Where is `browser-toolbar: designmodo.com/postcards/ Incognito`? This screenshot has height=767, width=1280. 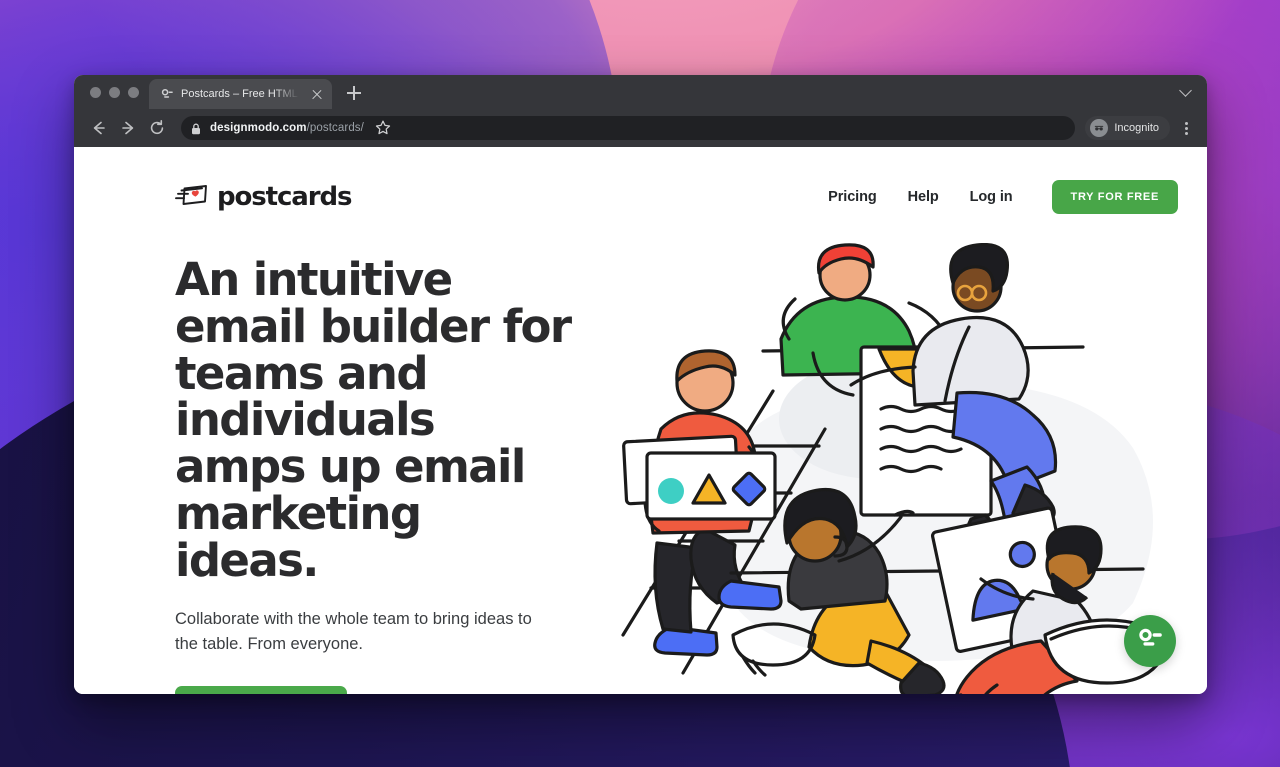
browser-toolbar: designmodo.com/postcards/ Incognito is located at coordinates (640, 128).